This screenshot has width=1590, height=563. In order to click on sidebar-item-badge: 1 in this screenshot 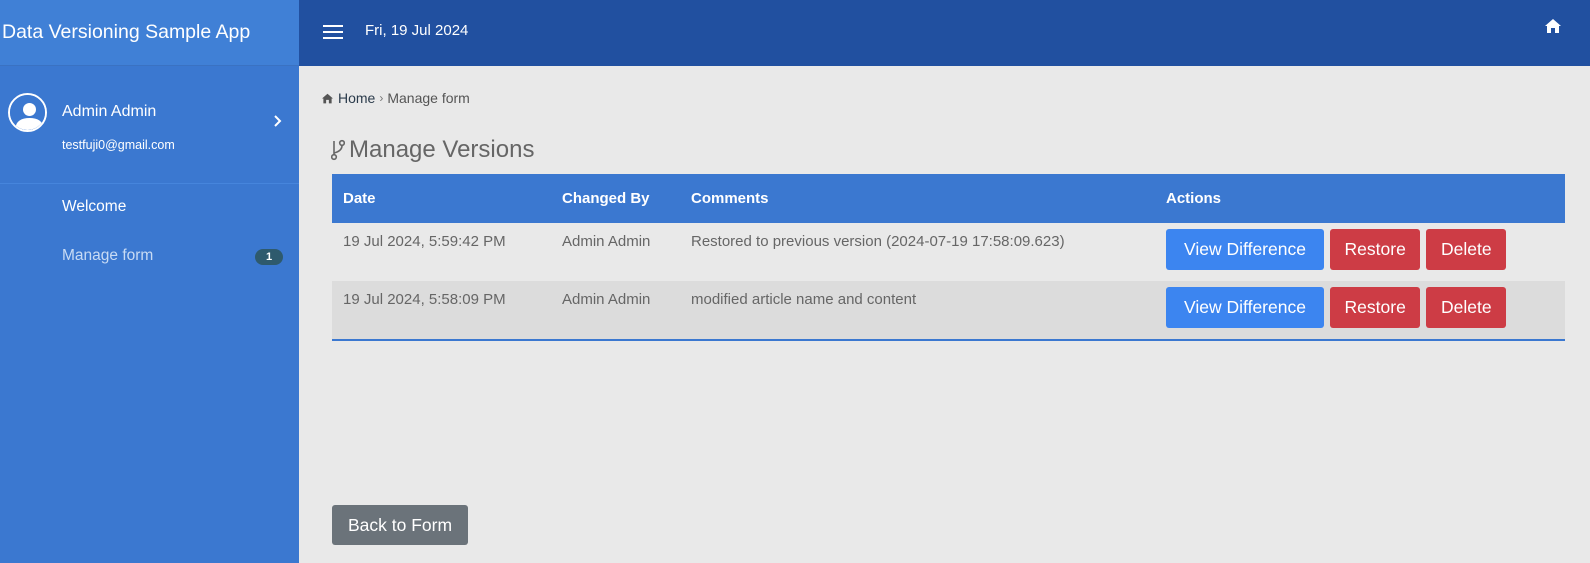, I will do `click(269, 257)`.